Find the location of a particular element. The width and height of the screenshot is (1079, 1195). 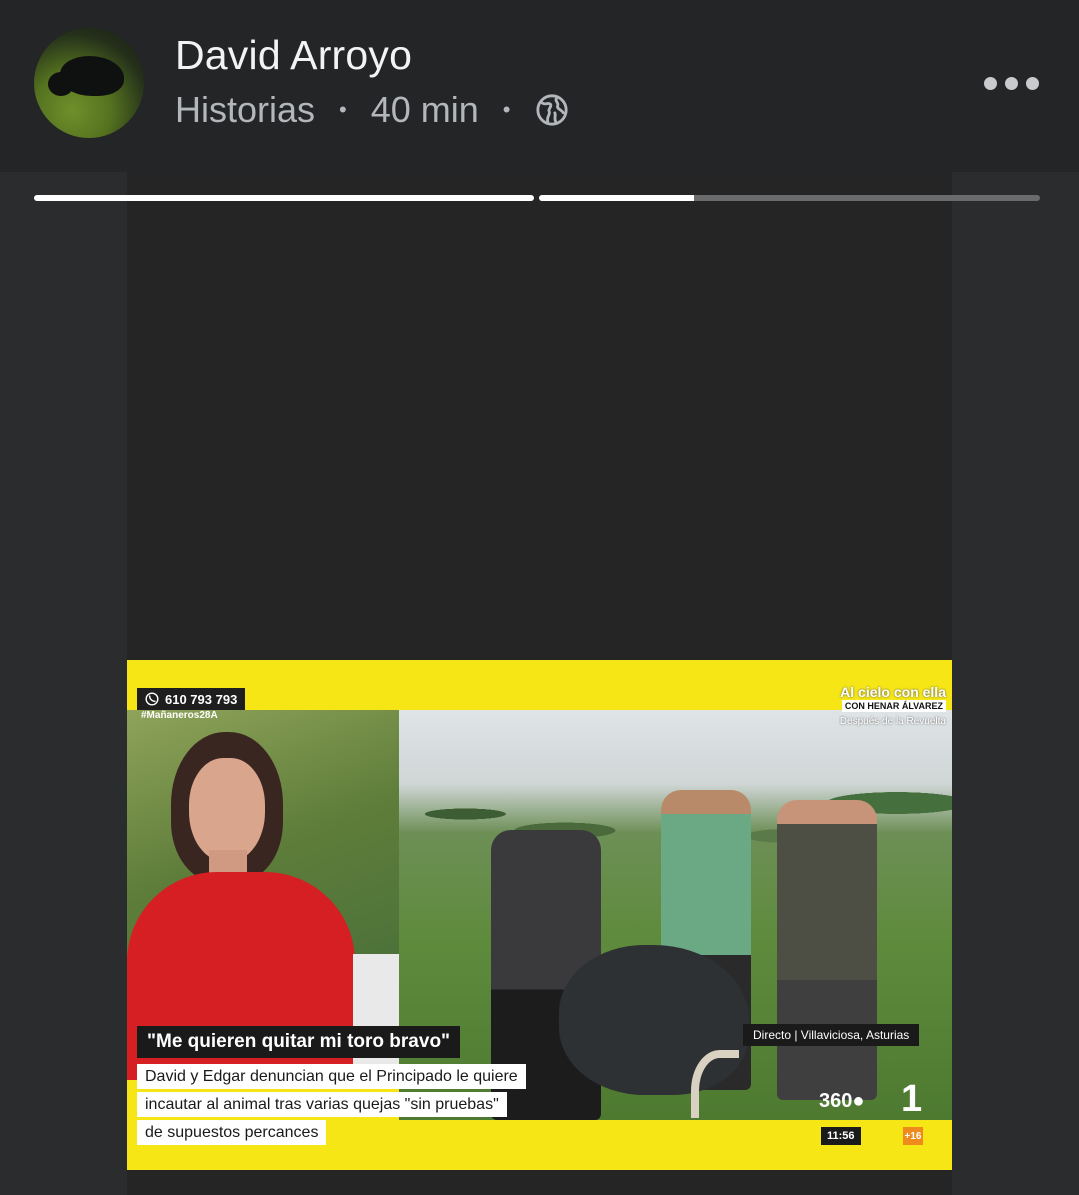

phone-badge: 610 793 793 is located at coordinates (191, 699).